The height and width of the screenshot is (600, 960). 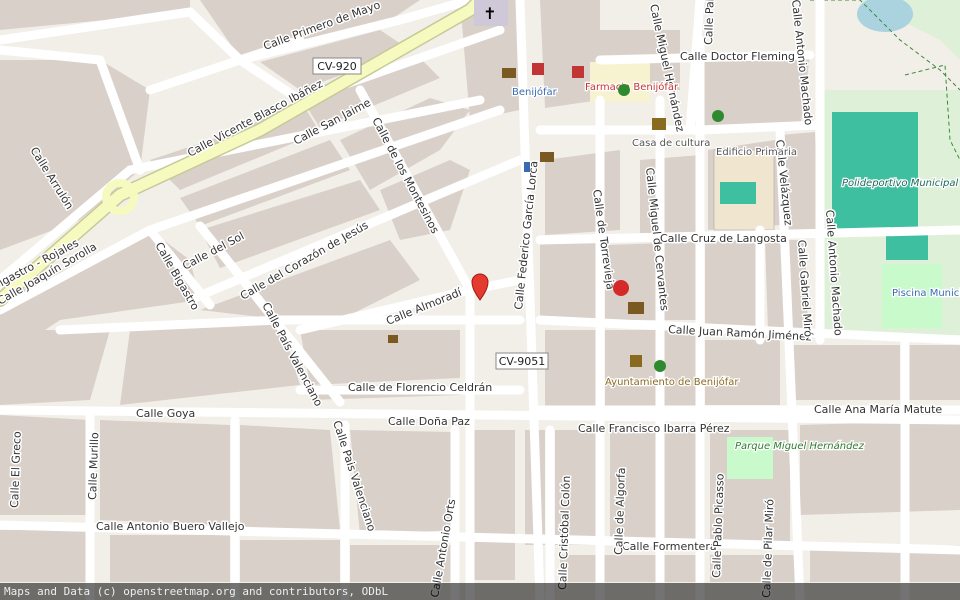 I want to click on poi-label: Edificio Primaria, so click(x=756, y=152).